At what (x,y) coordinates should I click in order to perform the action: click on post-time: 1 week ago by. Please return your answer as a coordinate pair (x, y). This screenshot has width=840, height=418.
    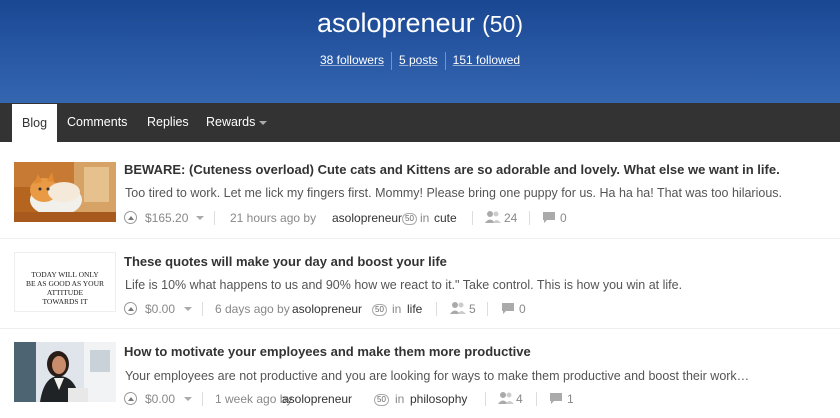
    Looking at the image, I should click on (254, 399).